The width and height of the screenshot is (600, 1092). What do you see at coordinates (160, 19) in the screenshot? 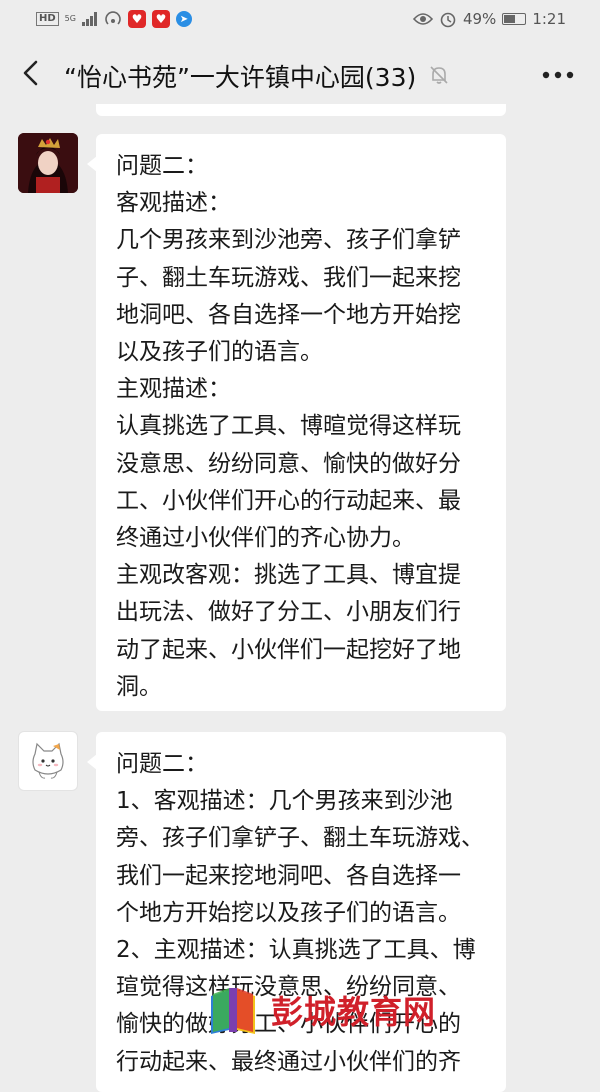
I see `app-notification-icon-2: ♥` at bounding box center [160, 19].